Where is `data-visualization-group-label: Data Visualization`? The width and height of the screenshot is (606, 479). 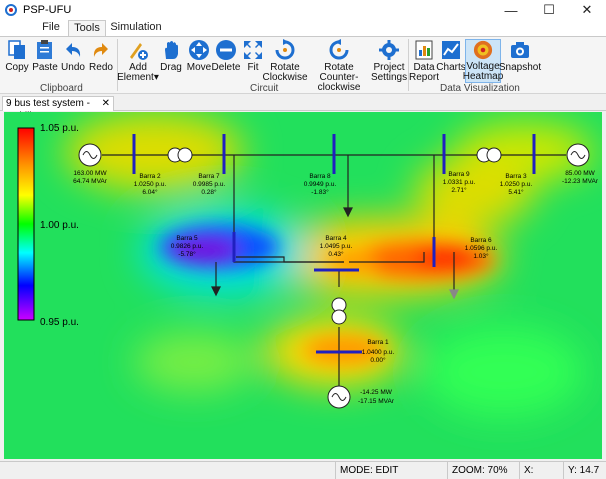 data-visualization-group-label: Data Visualization is located at coordinates (480, 88).